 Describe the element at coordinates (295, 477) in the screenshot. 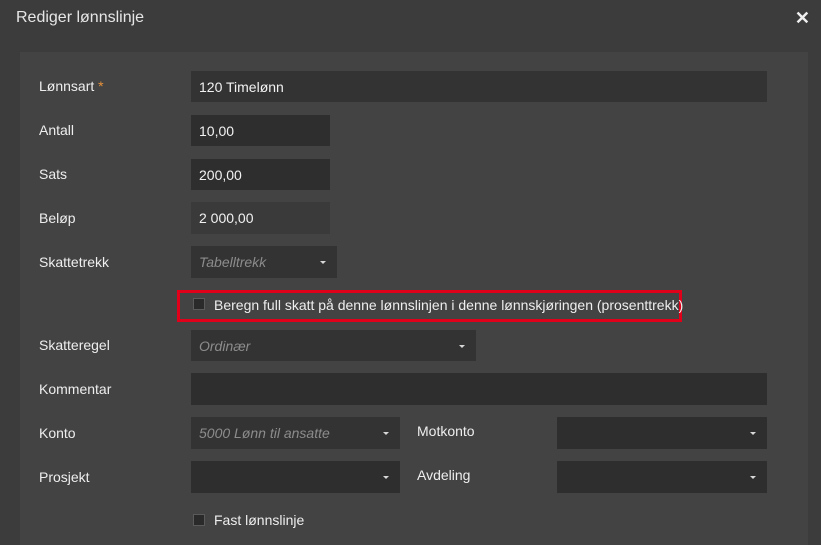

I see `prosjekt-select` at that location.